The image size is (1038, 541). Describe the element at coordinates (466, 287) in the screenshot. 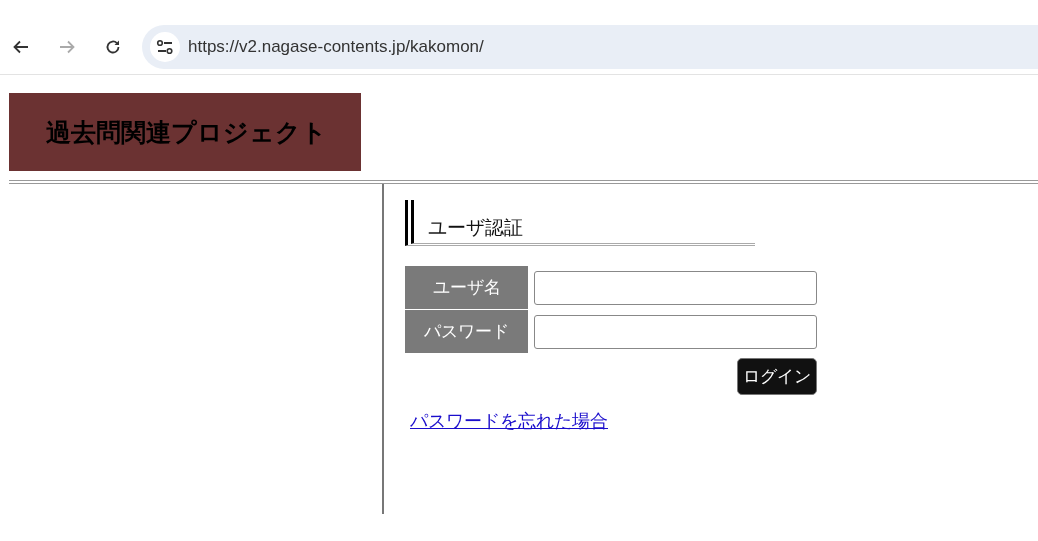

I see `field-label: ユーザ名` at that location.